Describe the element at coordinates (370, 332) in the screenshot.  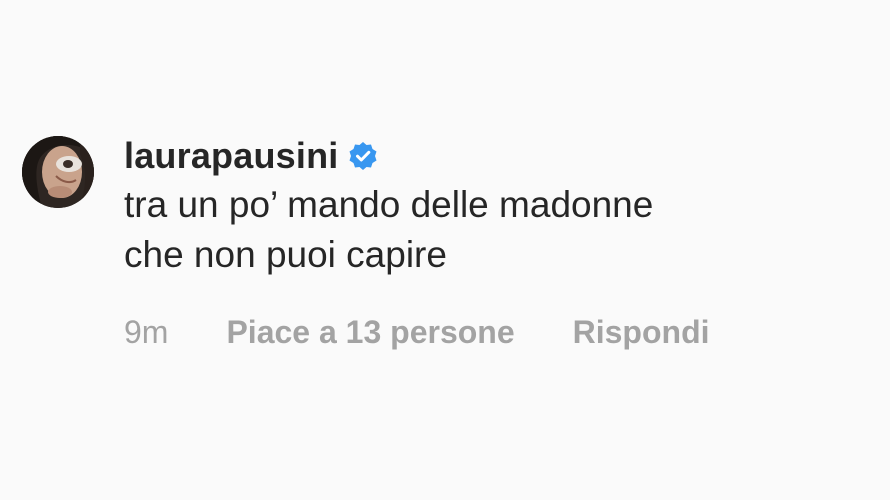
I see `likes-link: Piace a 13 persone` at that location.